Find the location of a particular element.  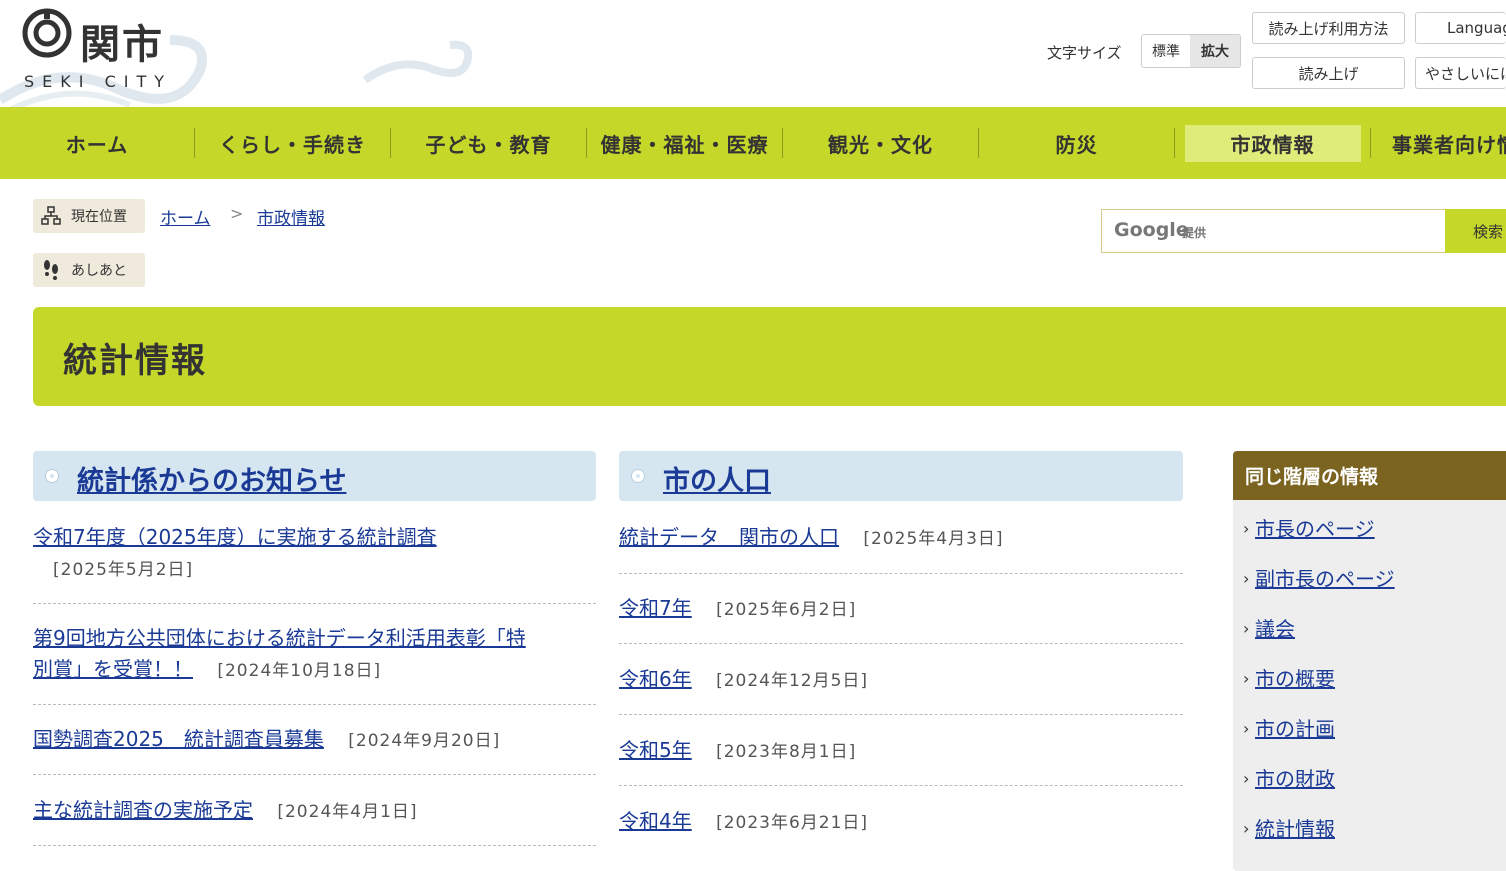

population-link: 令和6年 is located at coordinates (655, 679).